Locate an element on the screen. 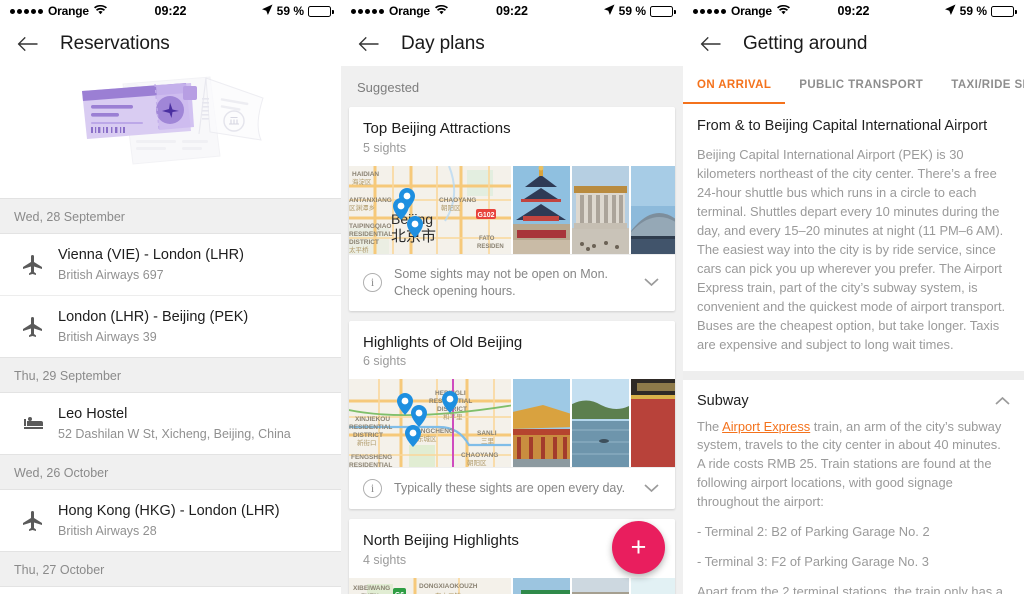  battery-icon is located at coordinates (663, 11).